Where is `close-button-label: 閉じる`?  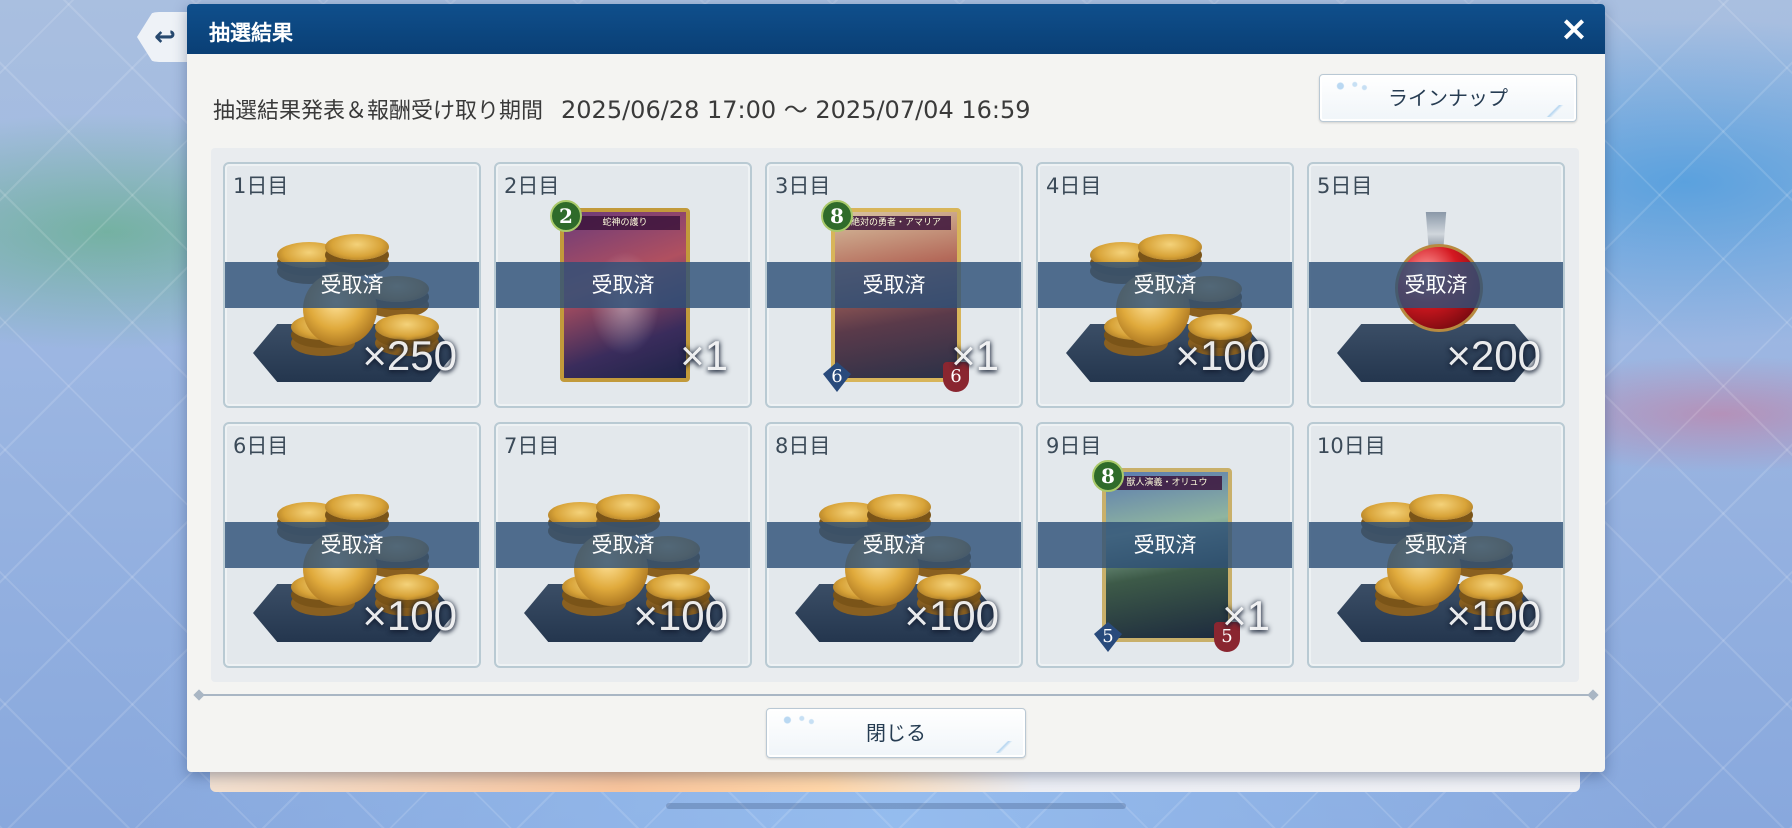
close-button-label: 閉じる is located at coordinates (896, 733).